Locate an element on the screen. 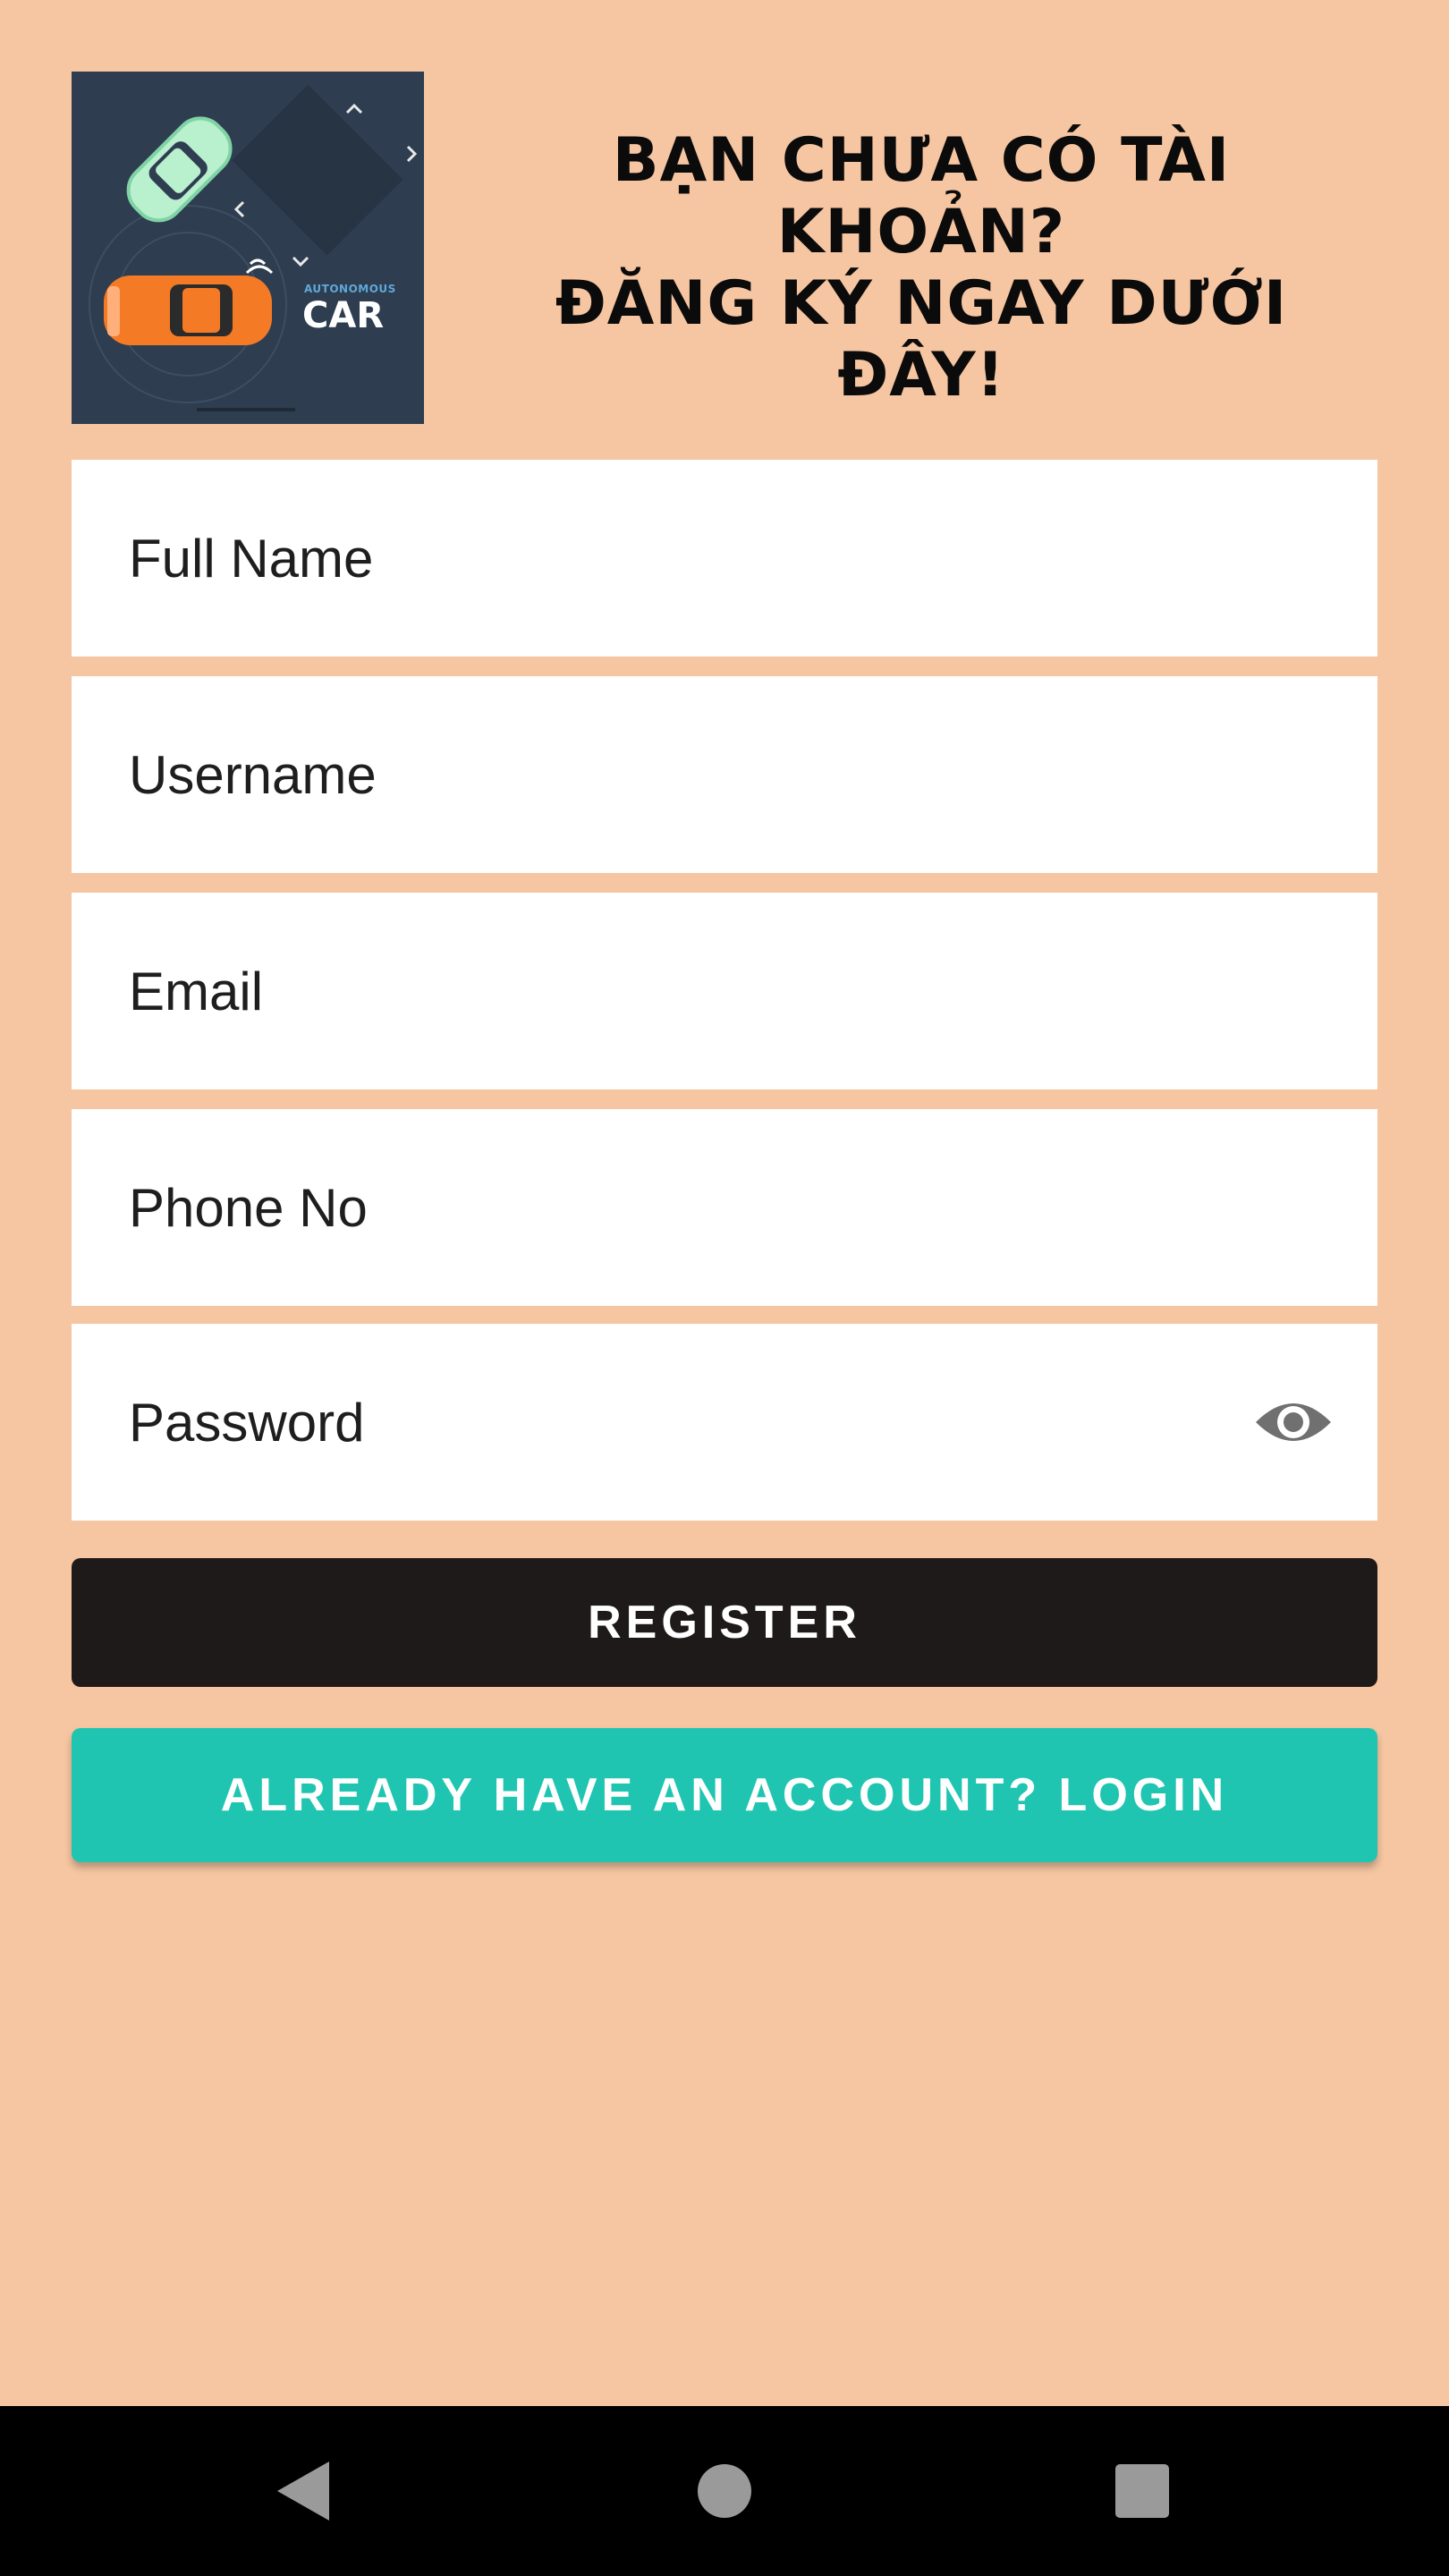 The width and height of the screenshot is (1449, 2576). app-logo: AUTONOMOUS CAR is located at coordinates (248, 248).